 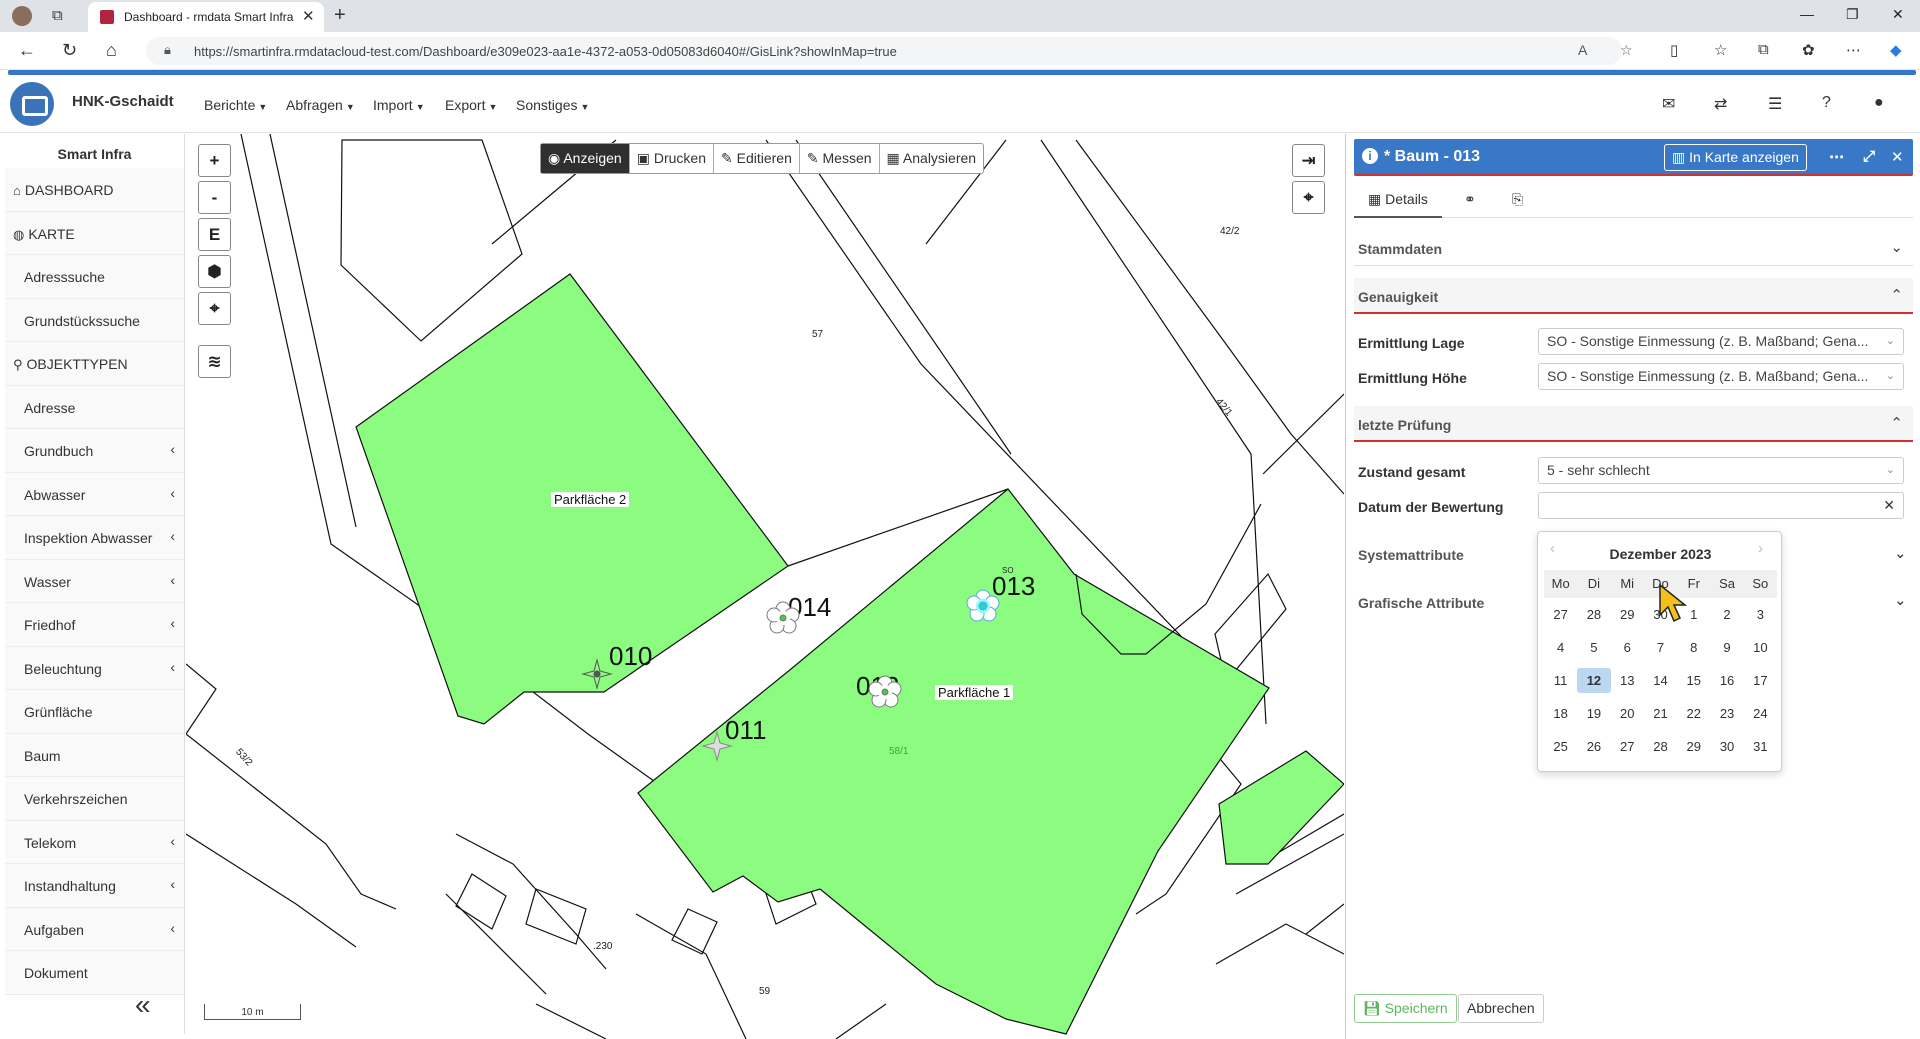 I want to click on compass-icon: ⬢, so click(x=214, y=271).